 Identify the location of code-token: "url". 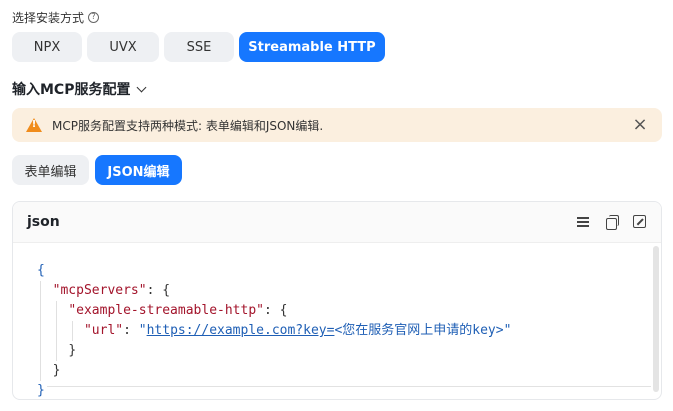
(103, 330).